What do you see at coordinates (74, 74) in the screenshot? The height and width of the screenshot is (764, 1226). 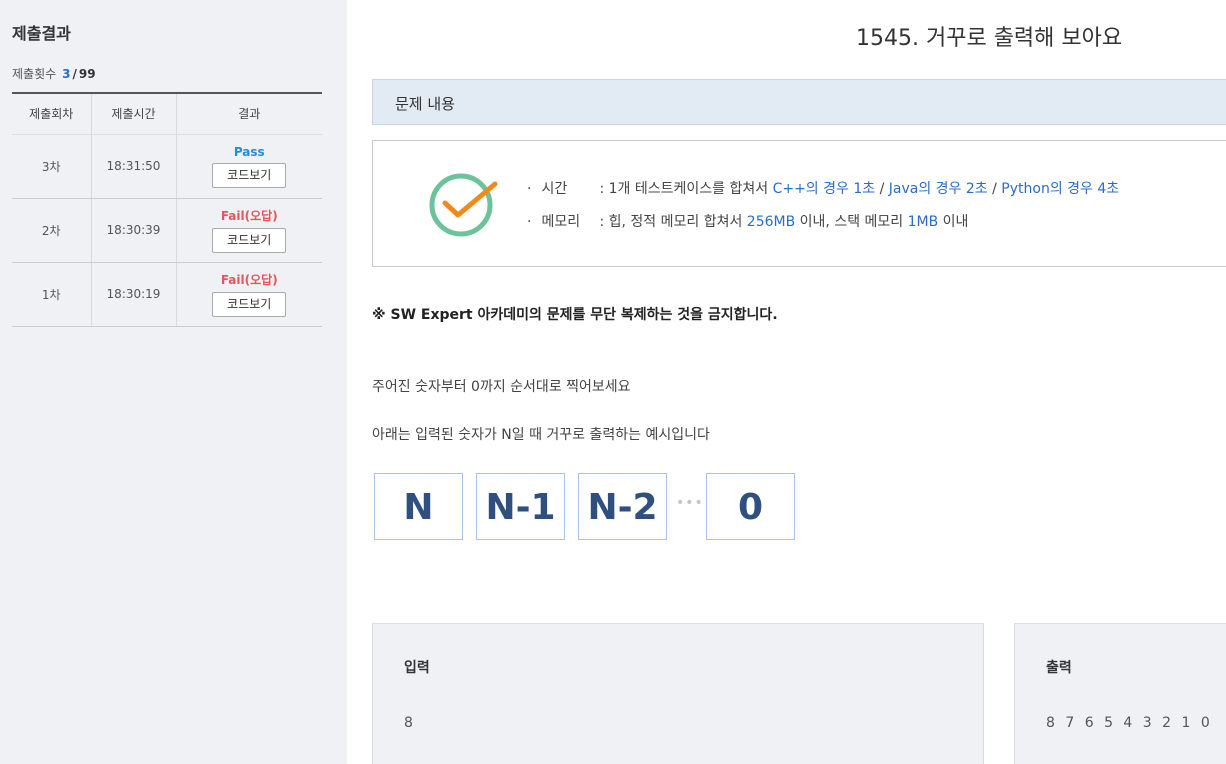 I see `submission-count-sep: /` at bounding box center [74, 74].